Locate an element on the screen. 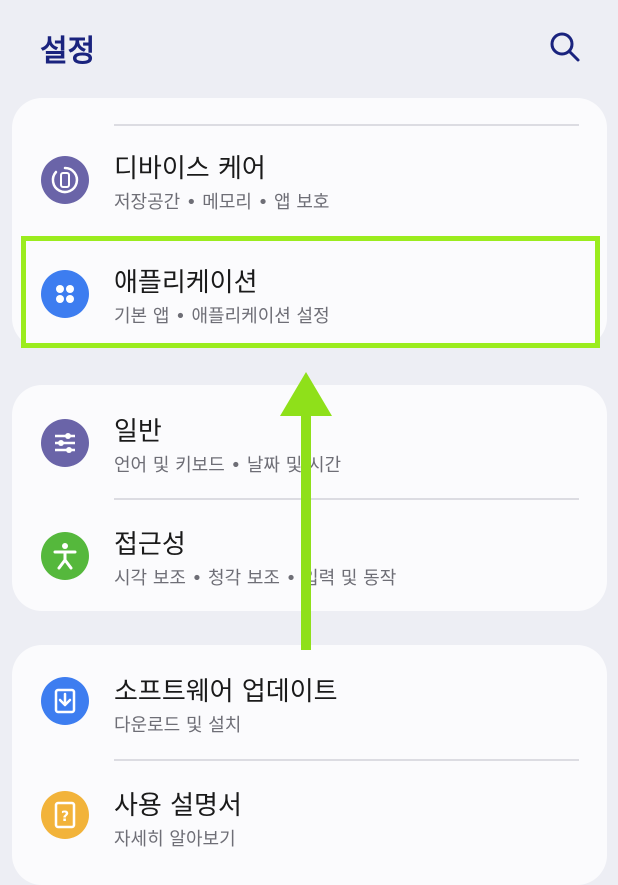 This screenshot has height=885, width=618. settings-item-device-care: 디바이스 케어 저장공간 • 메모리 • 앱 보호 is located at coordinates (309, 183).